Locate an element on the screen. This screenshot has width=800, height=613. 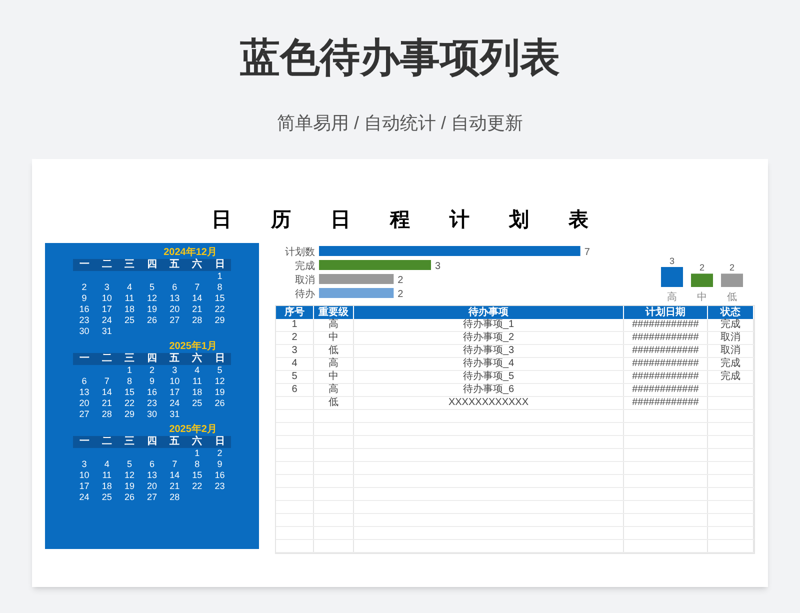
weekday-label: 三 is located at coordinates (129, 359).